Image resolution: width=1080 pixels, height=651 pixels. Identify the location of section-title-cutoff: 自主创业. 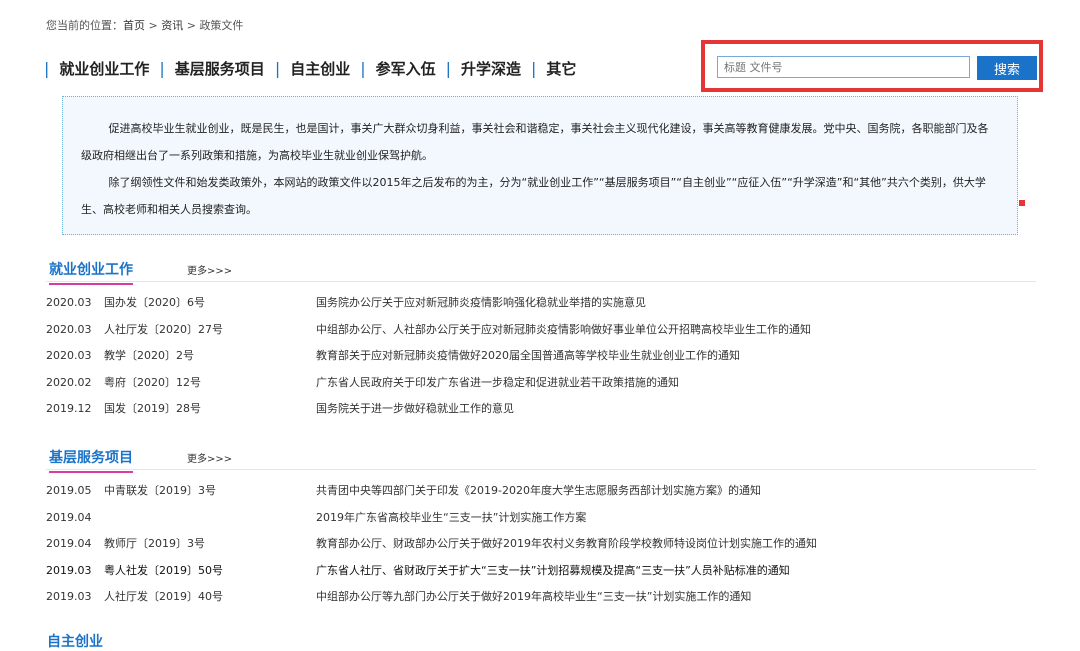
(75, 642).